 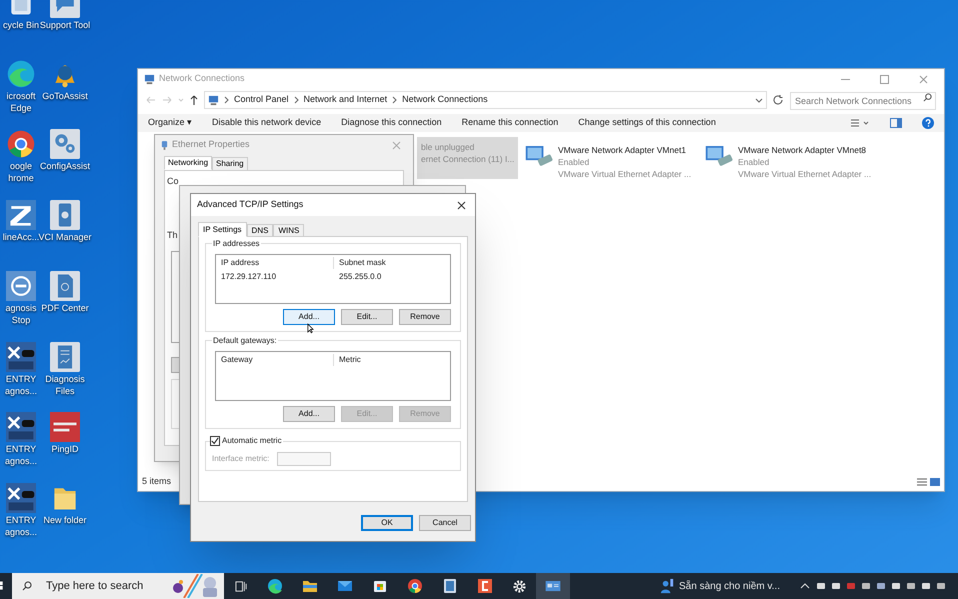 What do you see at coordinates (485, 586) in the screenshot?
I see `c-logo-icon` at bounding box center [485, 586].